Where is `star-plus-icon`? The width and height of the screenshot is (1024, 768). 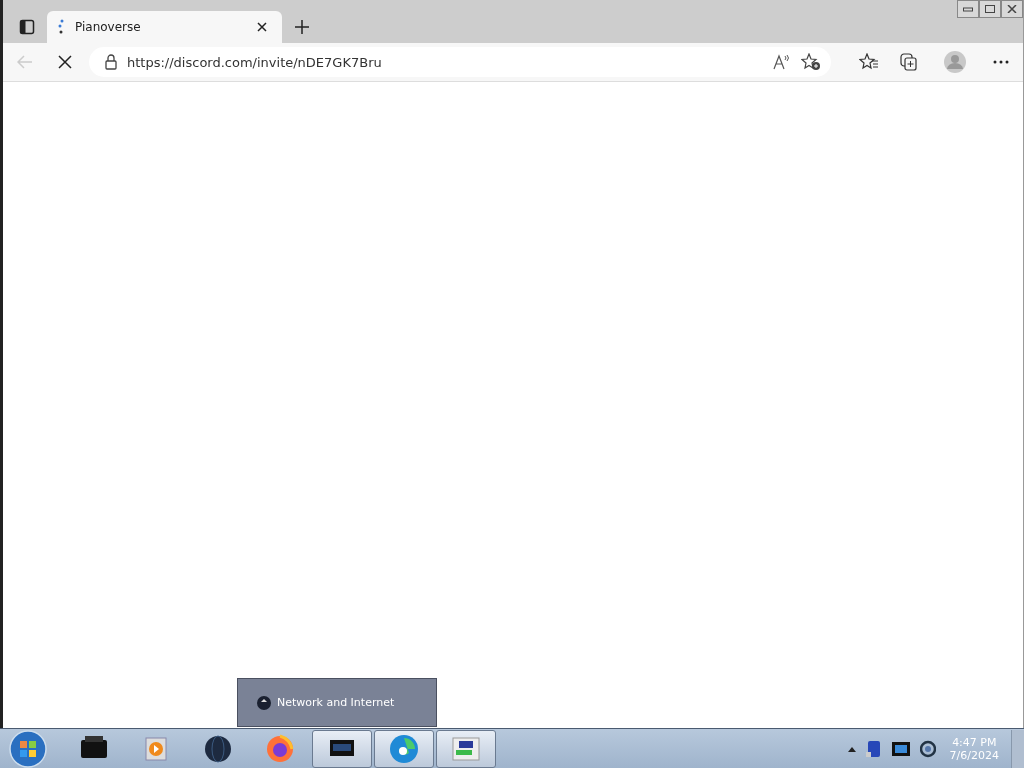 star-plus-icon is located at coordinates (811, 62).